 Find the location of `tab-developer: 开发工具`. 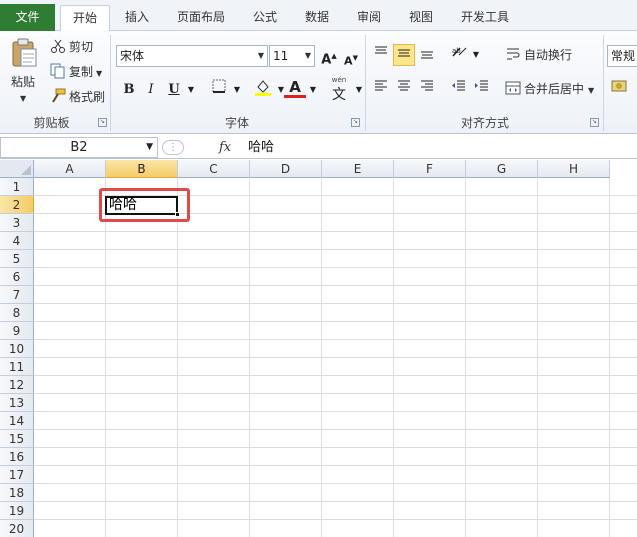

tab-developer: 开发工具 is located at coordinates (485, 18).